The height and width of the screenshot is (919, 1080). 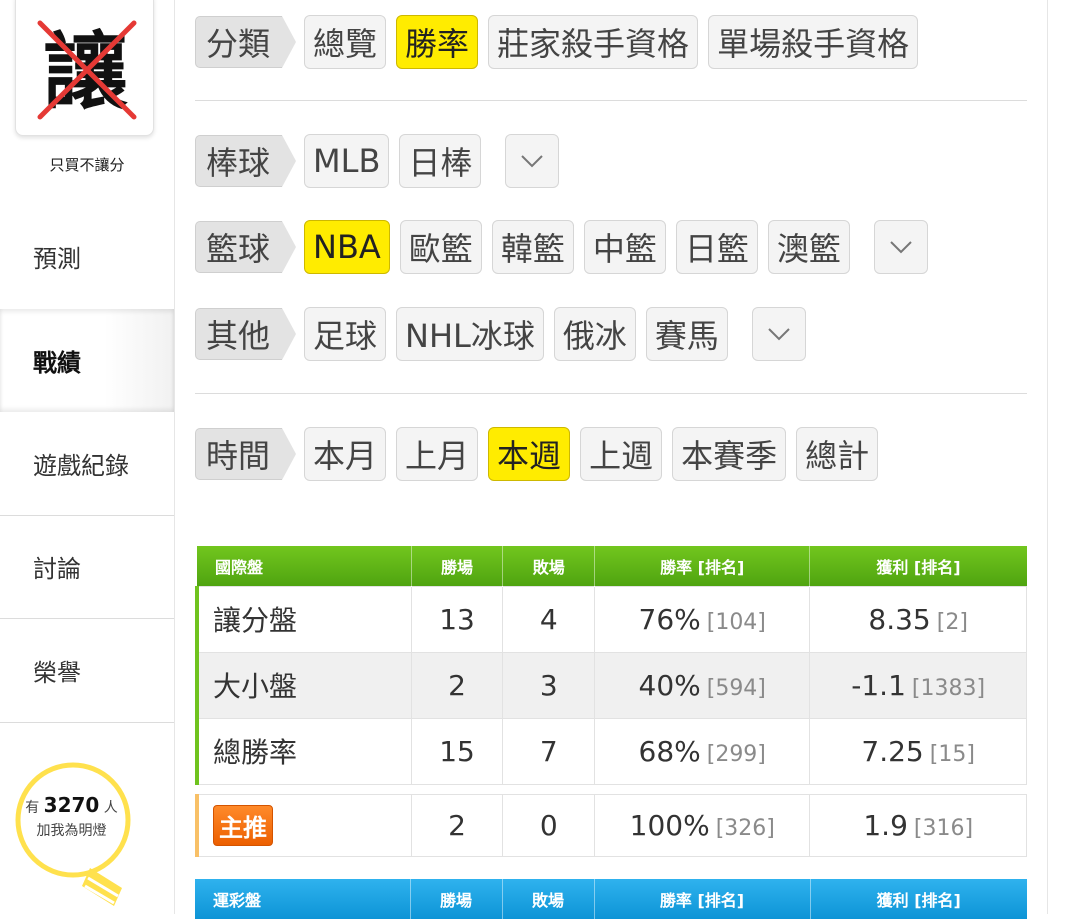 What do you see at coordinates (457, 751) in the screenshot?
I see `win-count: 15` at bounding box center [457, 751].